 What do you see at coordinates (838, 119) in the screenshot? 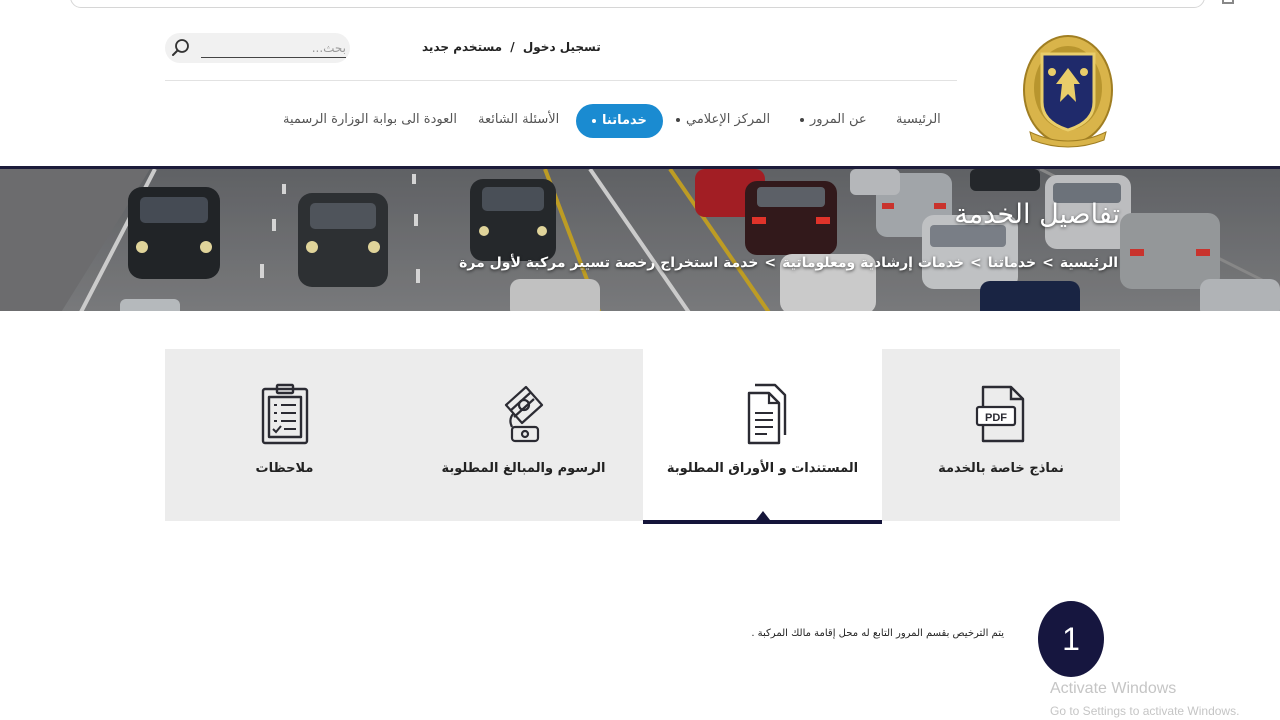
I see `nav-item-label: عن المرور` at bounding box center [838, 119].